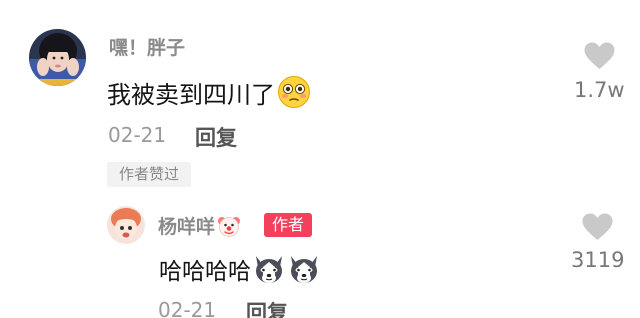  What do you see at coordinates (149, 174) in the screenshot?
I see `author-liked-tag: 作者赞过` at bounding box center [149, 174].